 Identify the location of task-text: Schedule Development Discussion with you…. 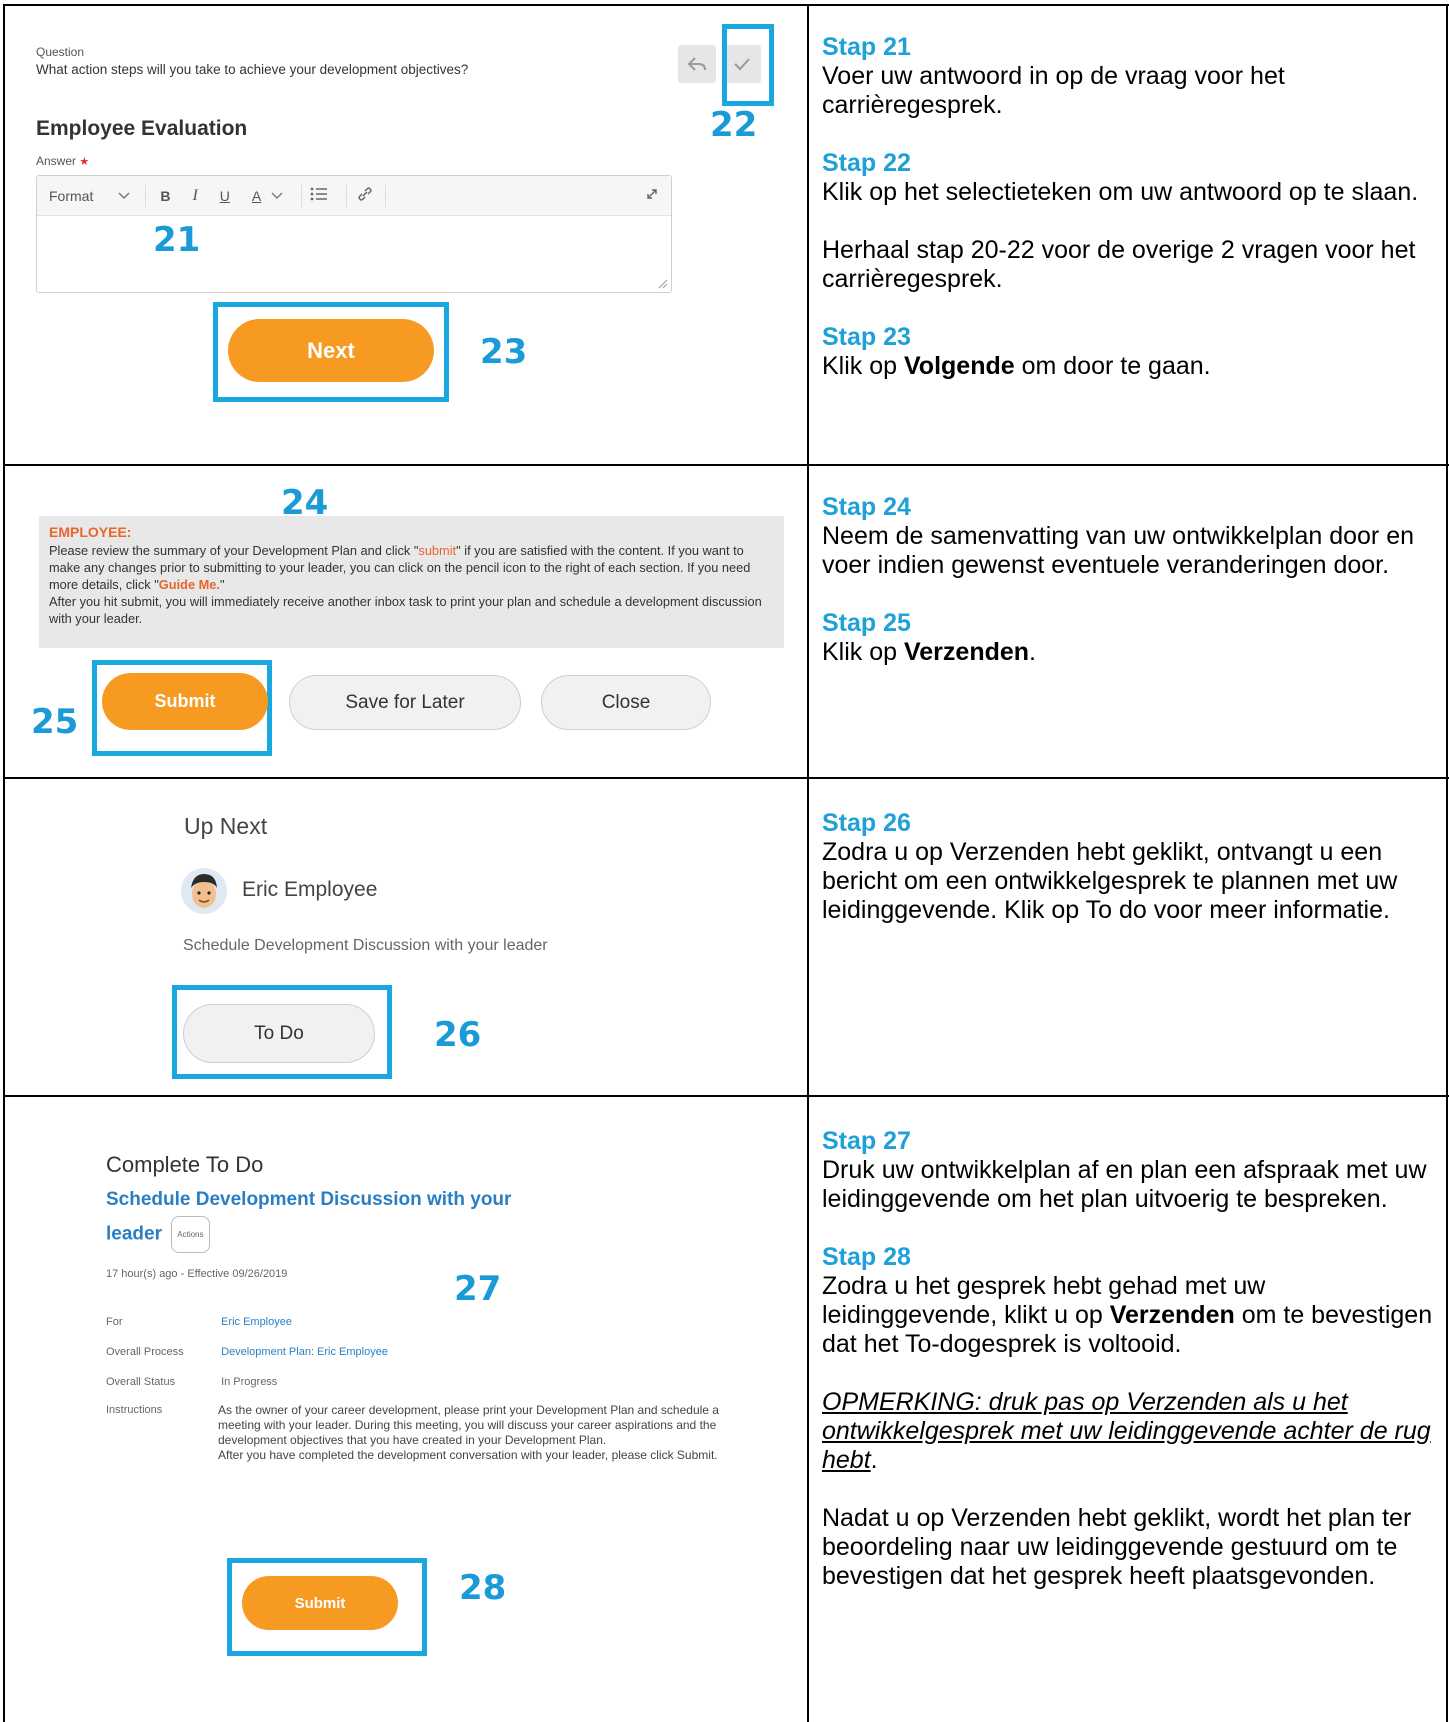
(365, 945).